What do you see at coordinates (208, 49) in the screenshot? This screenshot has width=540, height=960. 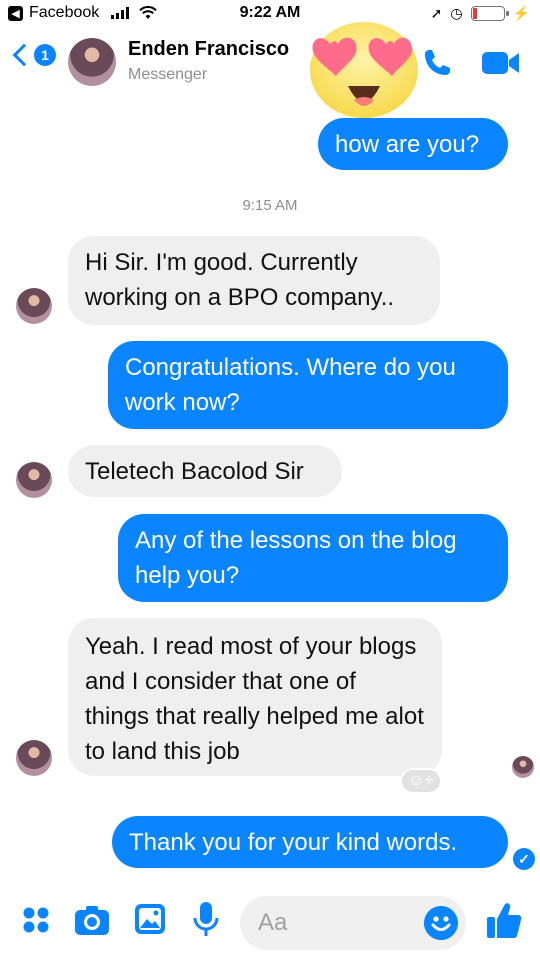 I see `contact-name: Enden Francisco` at bounding box center [208, 49].